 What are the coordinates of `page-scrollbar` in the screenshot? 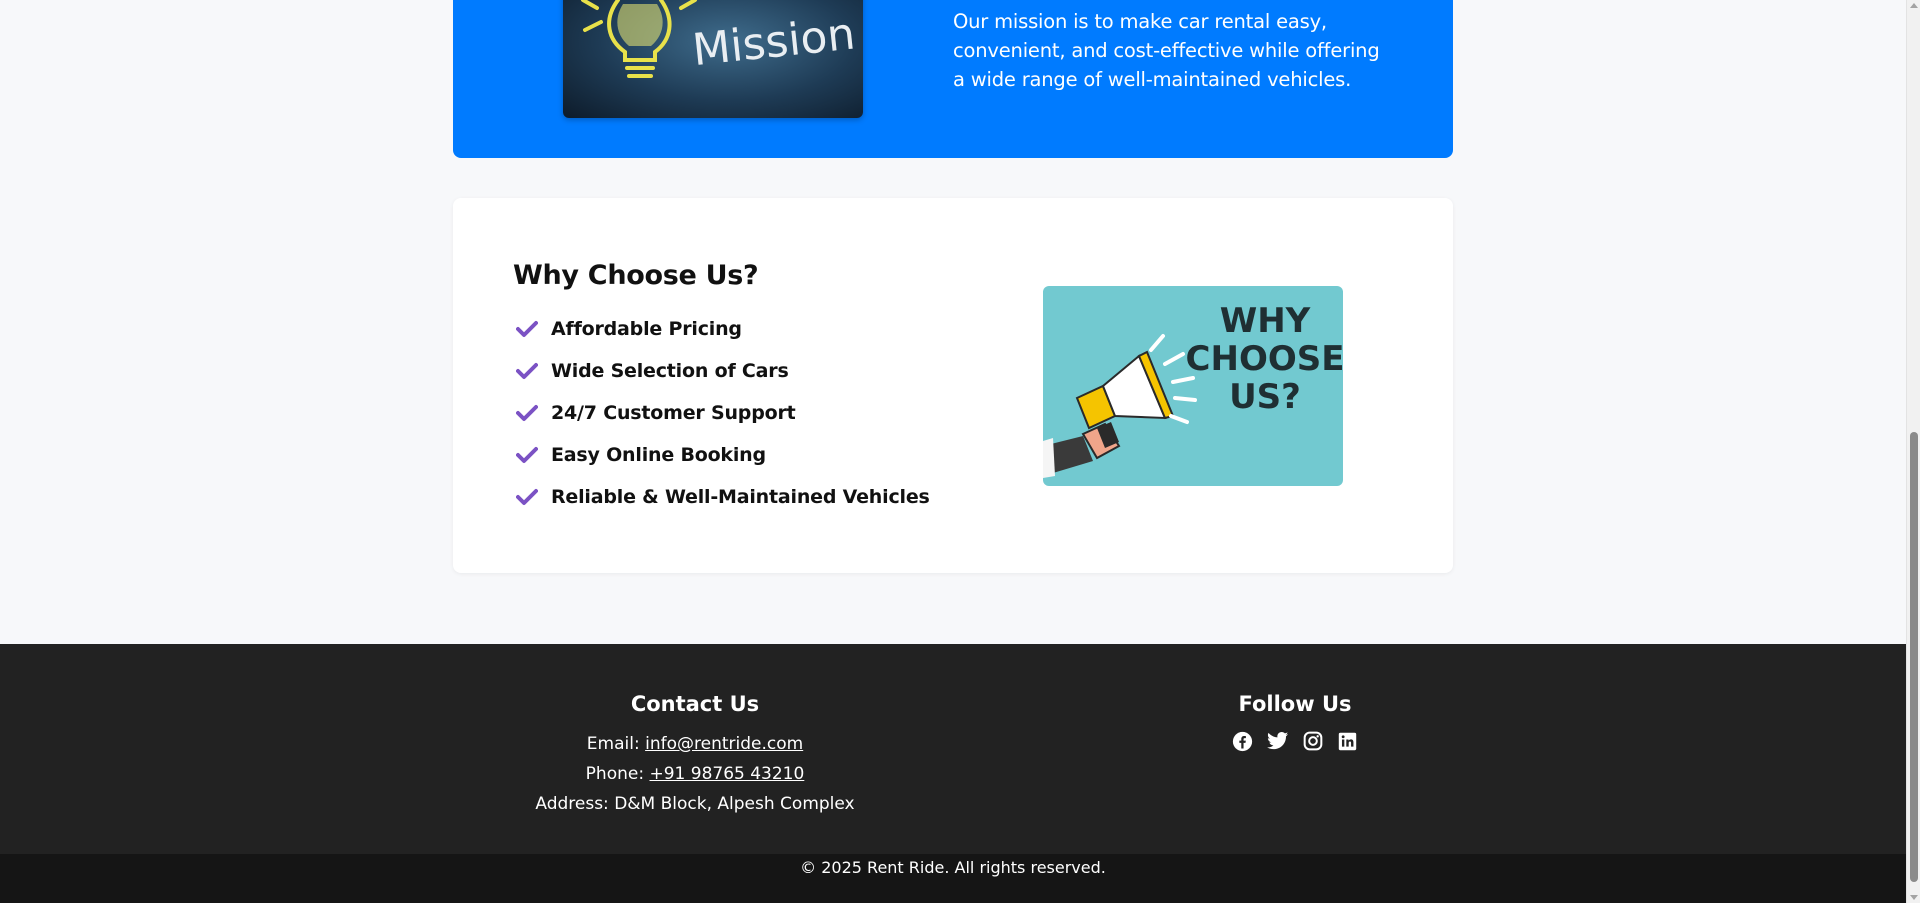 It's located at (1913, 451).